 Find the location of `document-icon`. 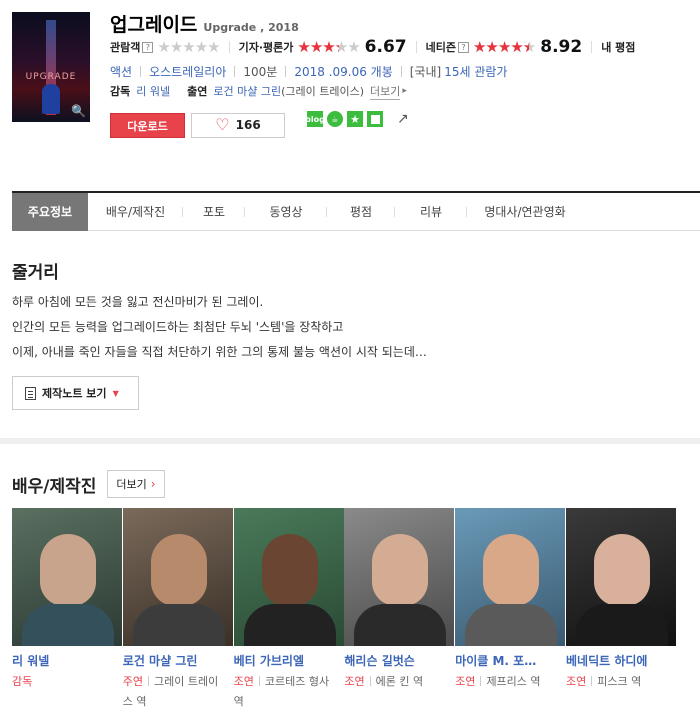

document-icon is located at coordinates (30, 393).